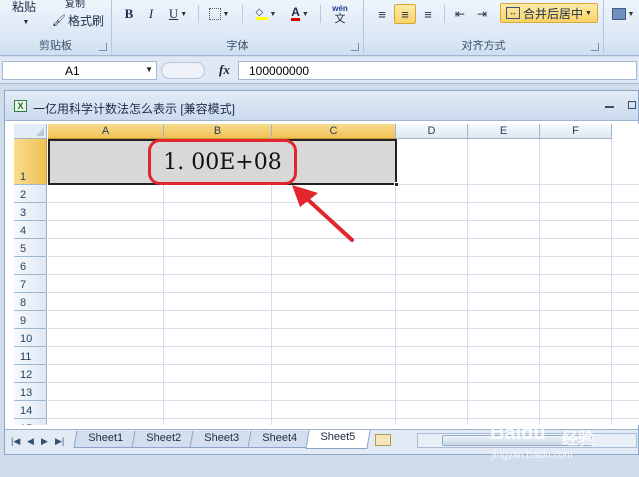  I want to click on brush-icon: 🖌, so click(59, 20).